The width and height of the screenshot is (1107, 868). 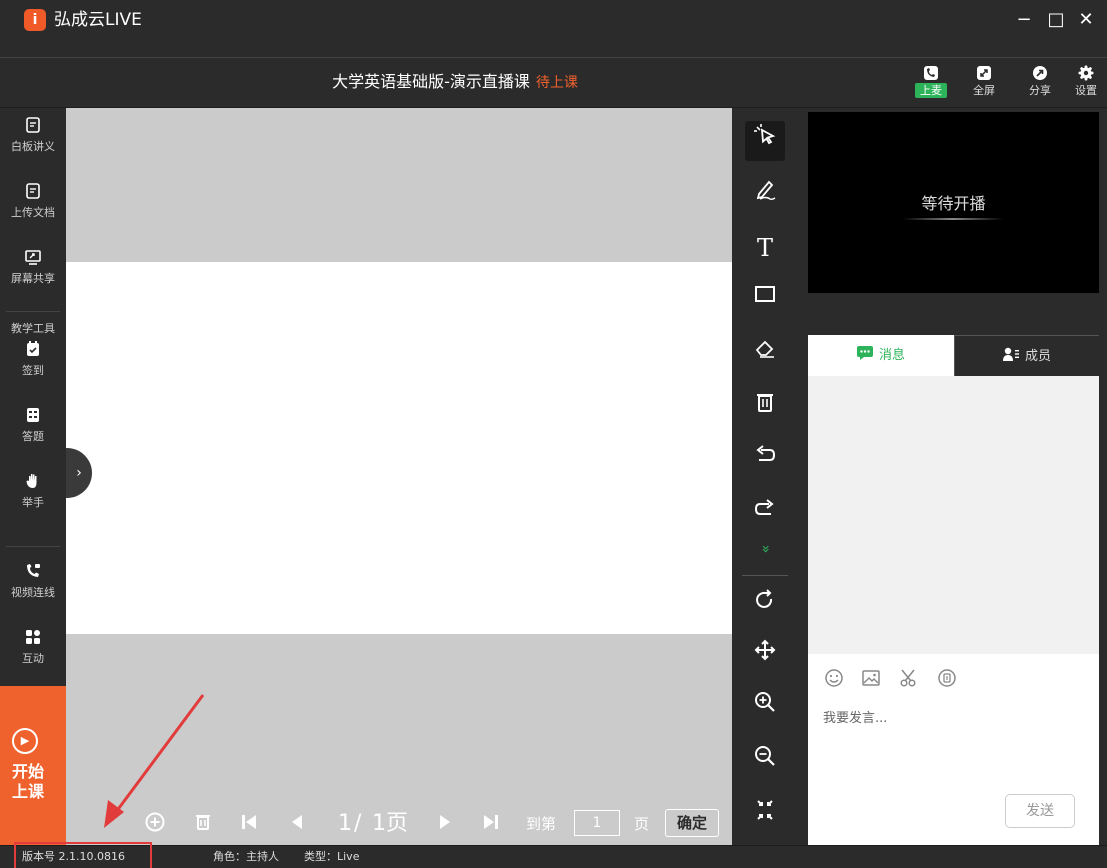 What do you see at coordinates (553, 57) in the screenshot?
I see `title-divider` at bounding box center [553, 57].